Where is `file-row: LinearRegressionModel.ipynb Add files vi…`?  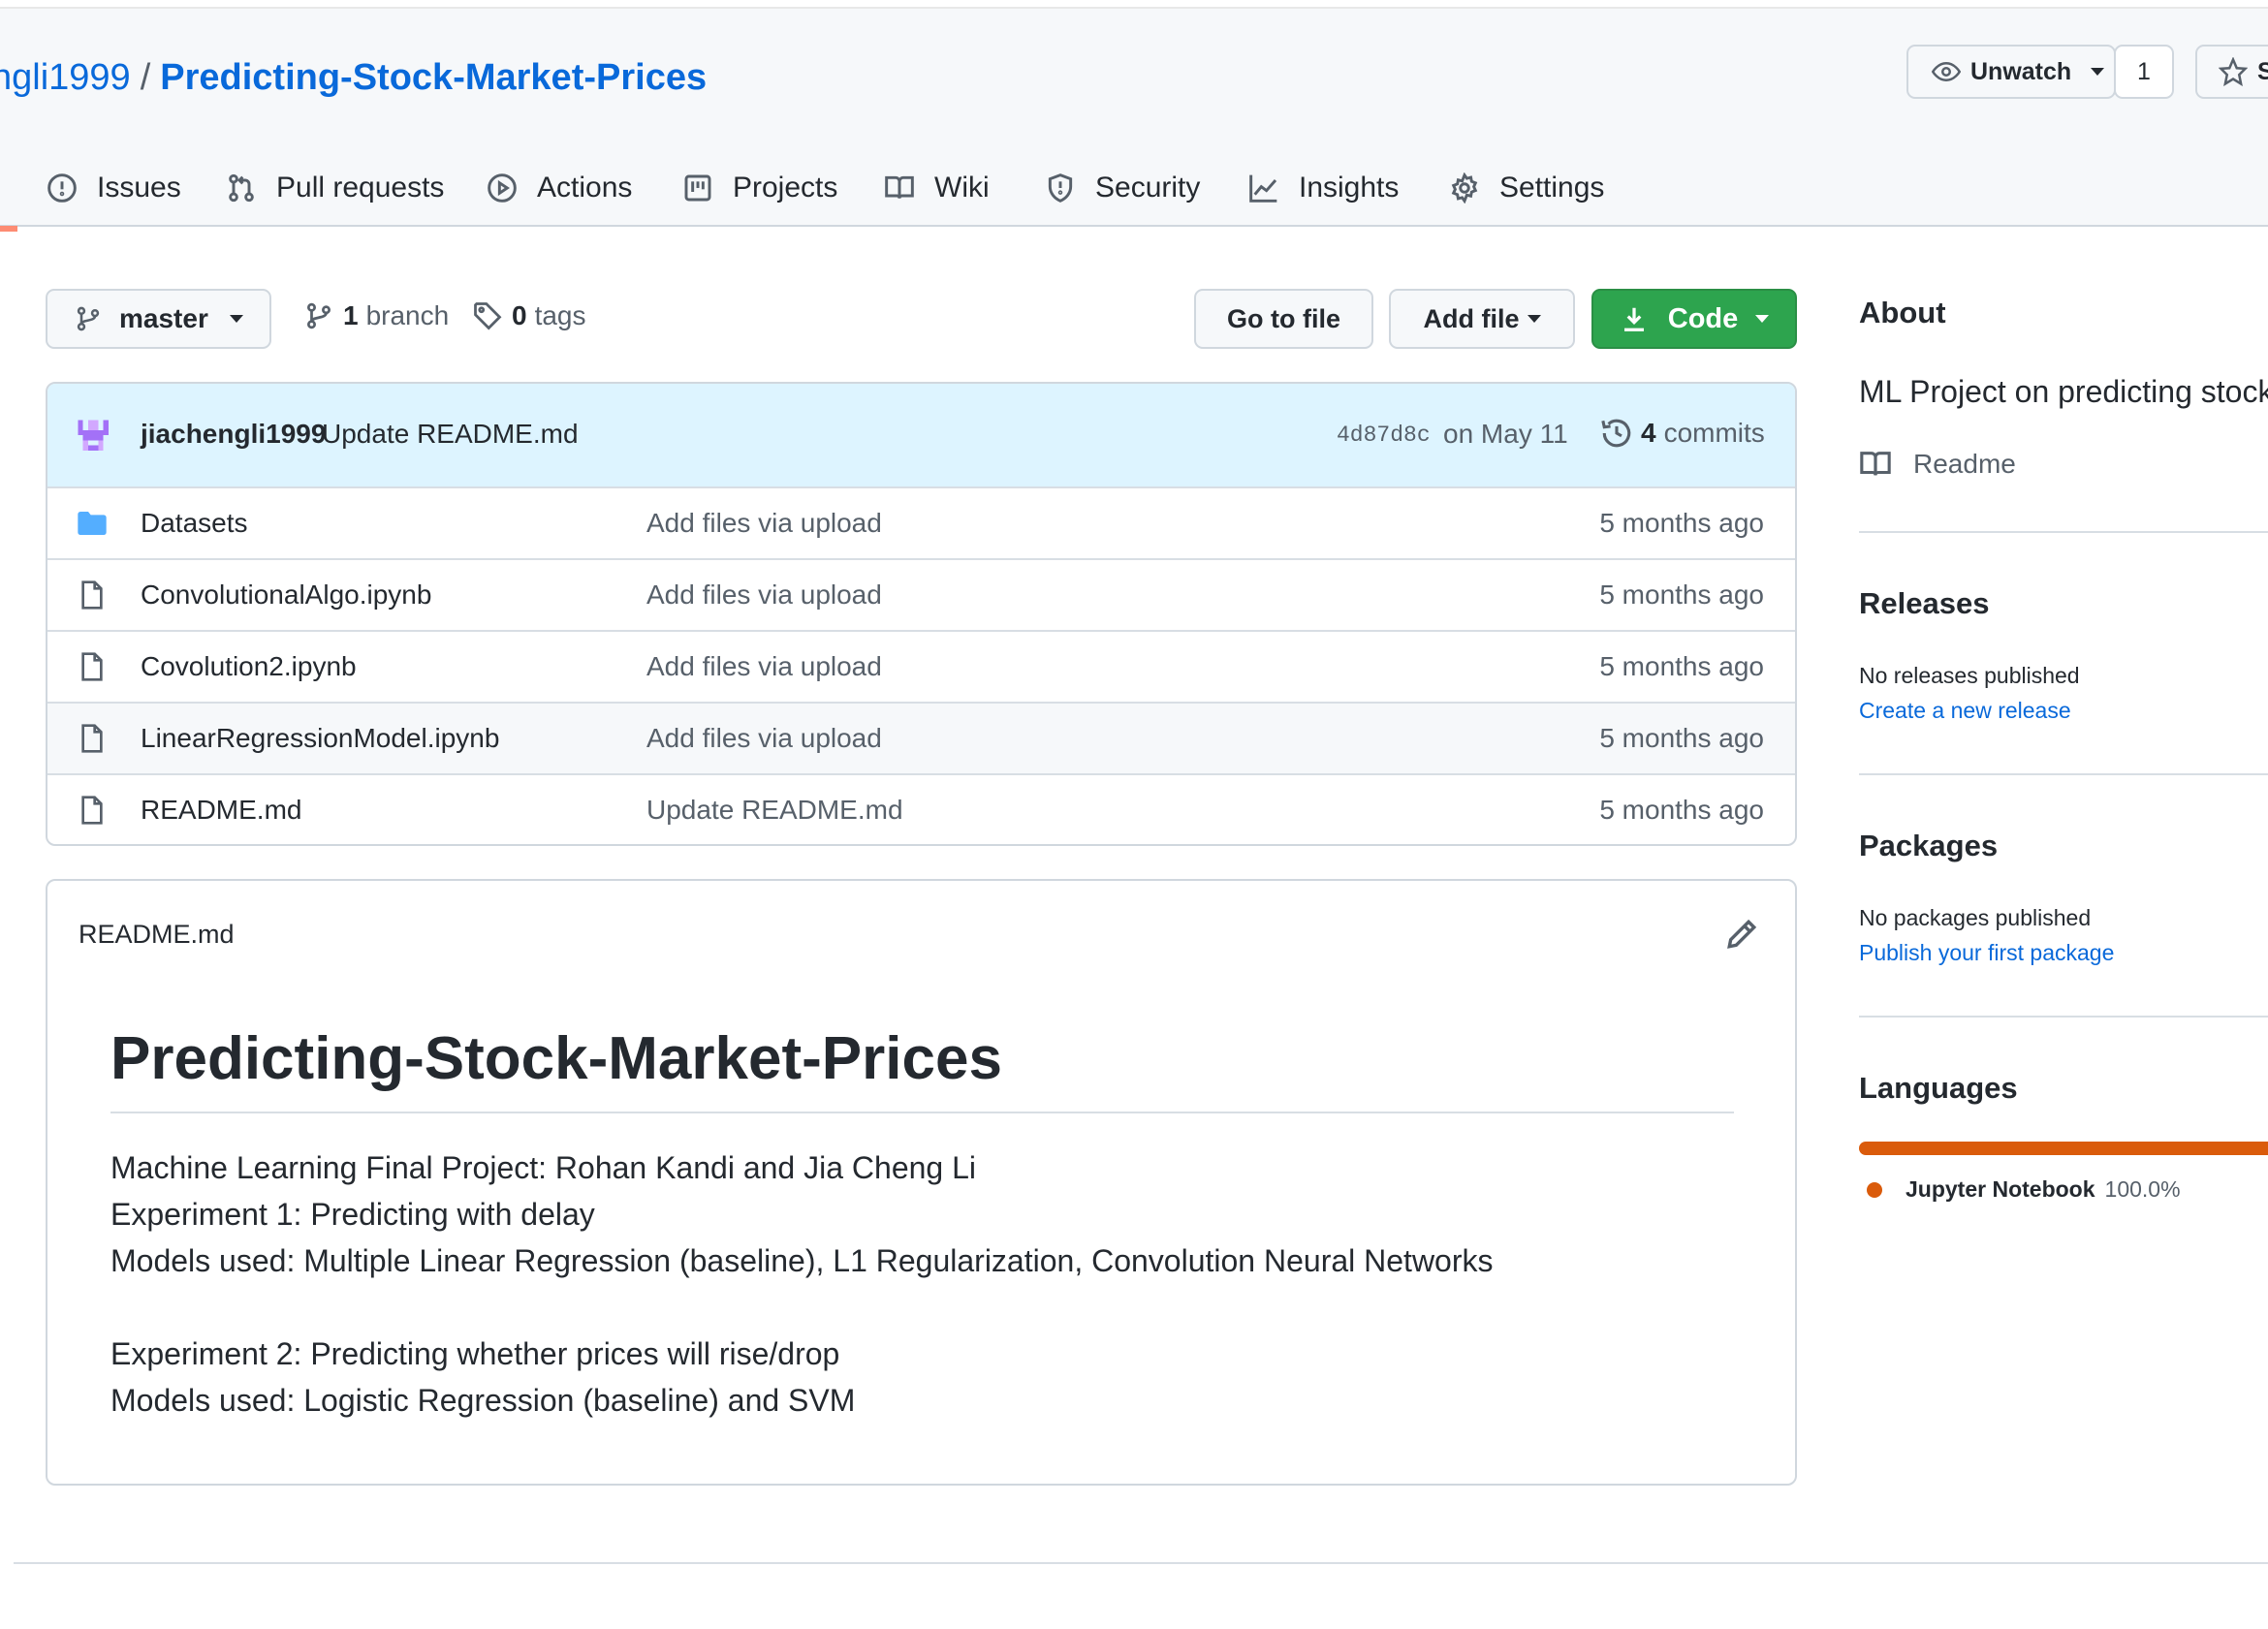
file-row: LinearRegressionModel.ipynb Add files vi… is located at coordinates (921, 737).